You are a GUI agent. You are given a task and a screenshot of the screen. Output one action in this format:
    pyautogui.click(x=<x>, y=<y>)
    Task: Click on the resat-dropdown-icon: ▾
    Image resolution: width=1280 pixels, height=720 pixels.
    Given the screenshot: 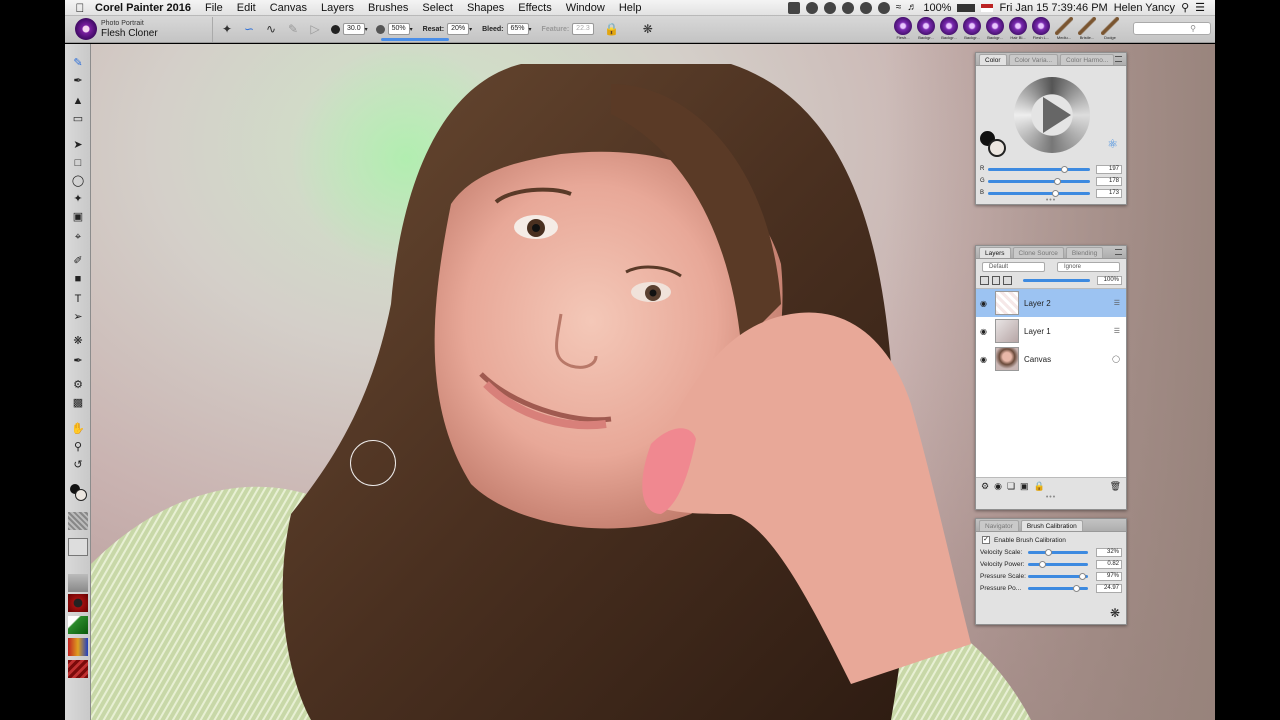 What is the action you would take?
    pyautogui.click(x=470, y=29)
    